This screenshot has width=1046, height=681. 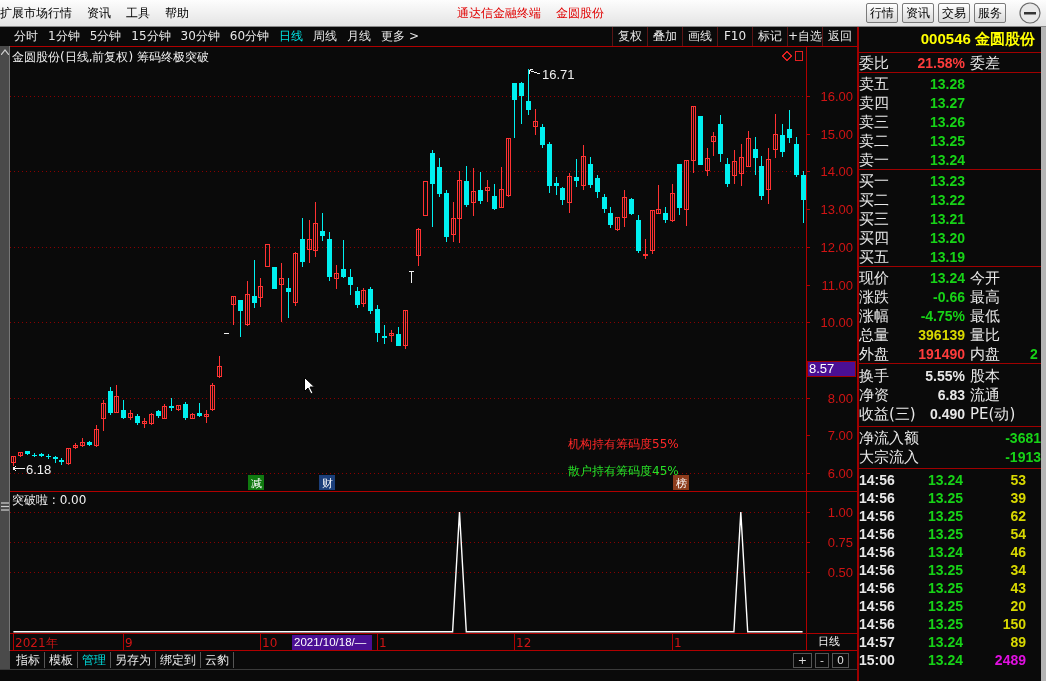 I want to click on quote-label: 内盘, so click(x=985, y=354).